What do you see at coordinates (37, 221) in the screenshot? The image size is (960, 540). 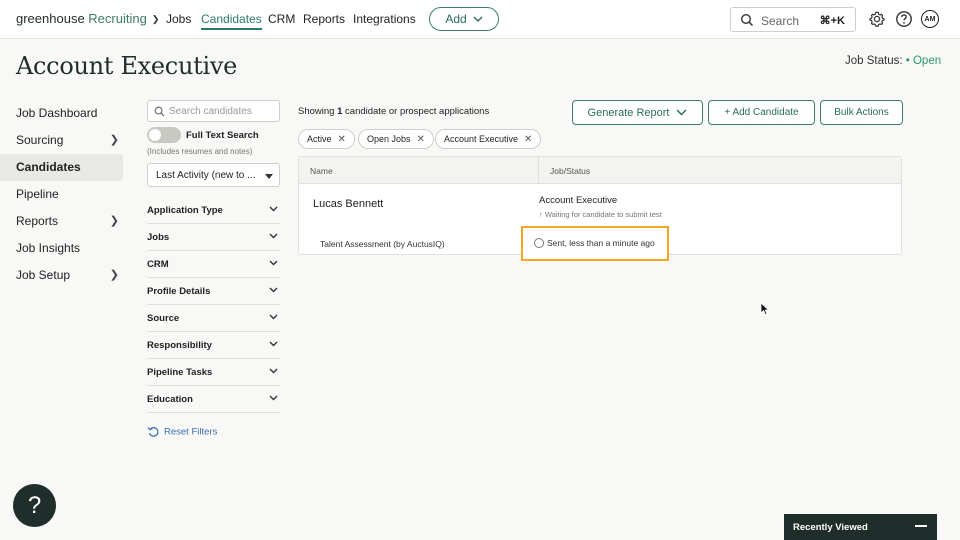 I see `sidebar-item-label: Reports` at bounding box center [37, 221].